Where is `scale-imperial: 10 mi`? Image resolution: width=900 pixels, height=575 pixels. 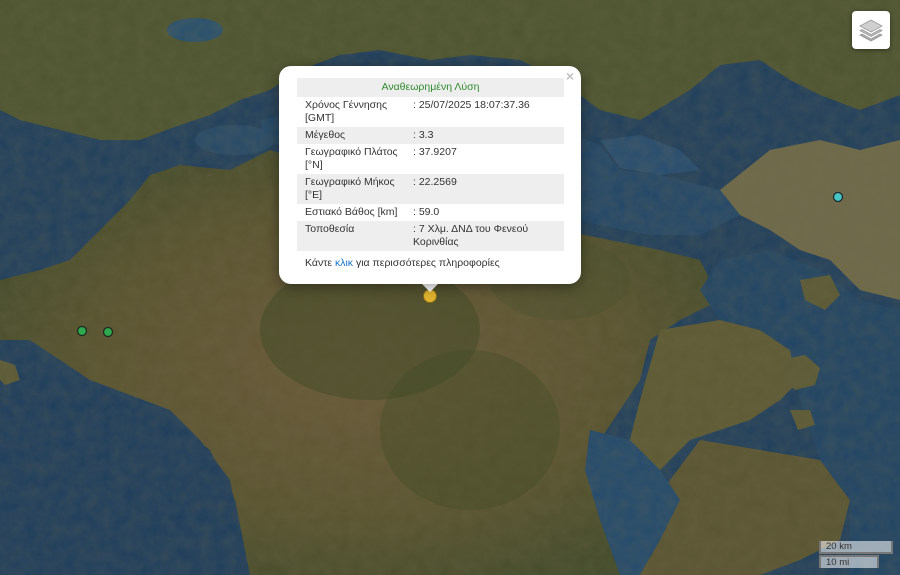 scale-imperial: 10 mi is located at coordinates (849, 561).